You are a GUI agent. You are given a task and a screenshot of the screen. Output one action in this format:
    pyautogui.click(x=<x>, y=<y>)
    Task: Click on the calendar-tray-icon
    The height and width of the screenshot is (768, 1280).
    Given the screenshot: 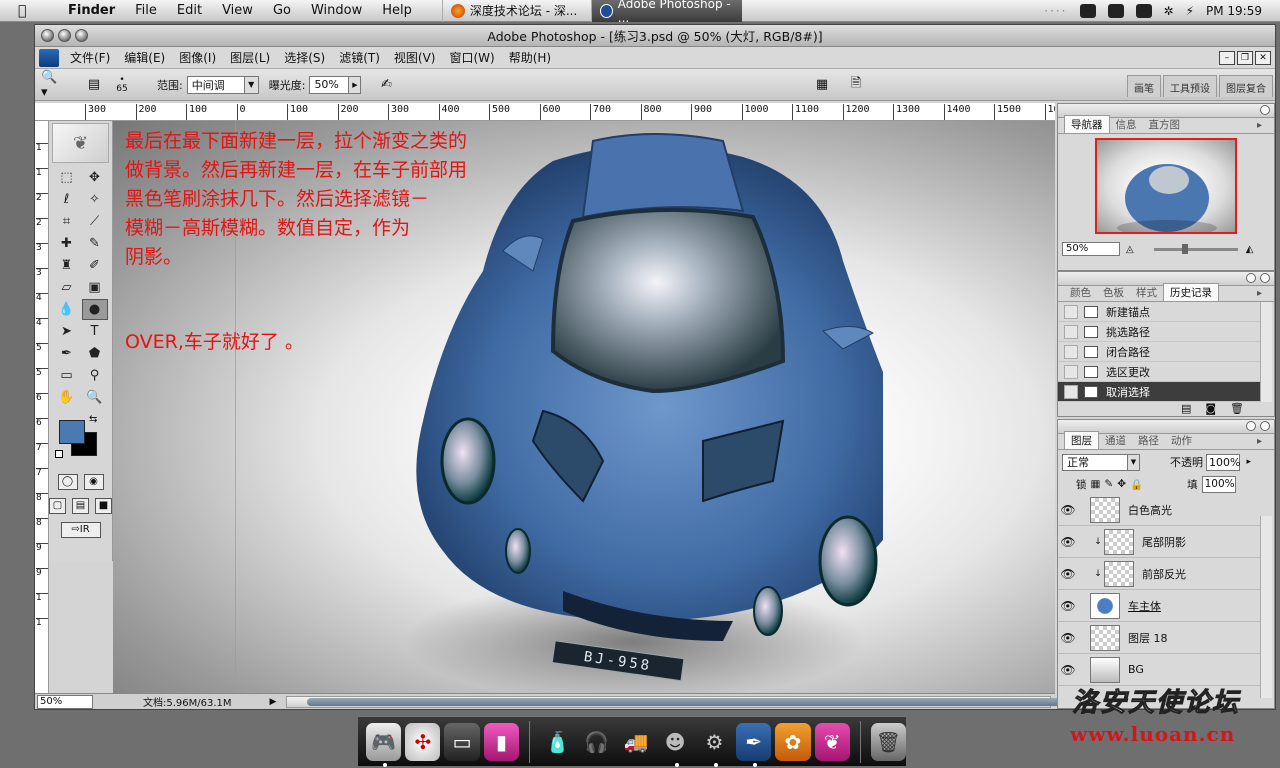 What is the action you would take?
    pyautogui.click(x=1087, y=10)
    